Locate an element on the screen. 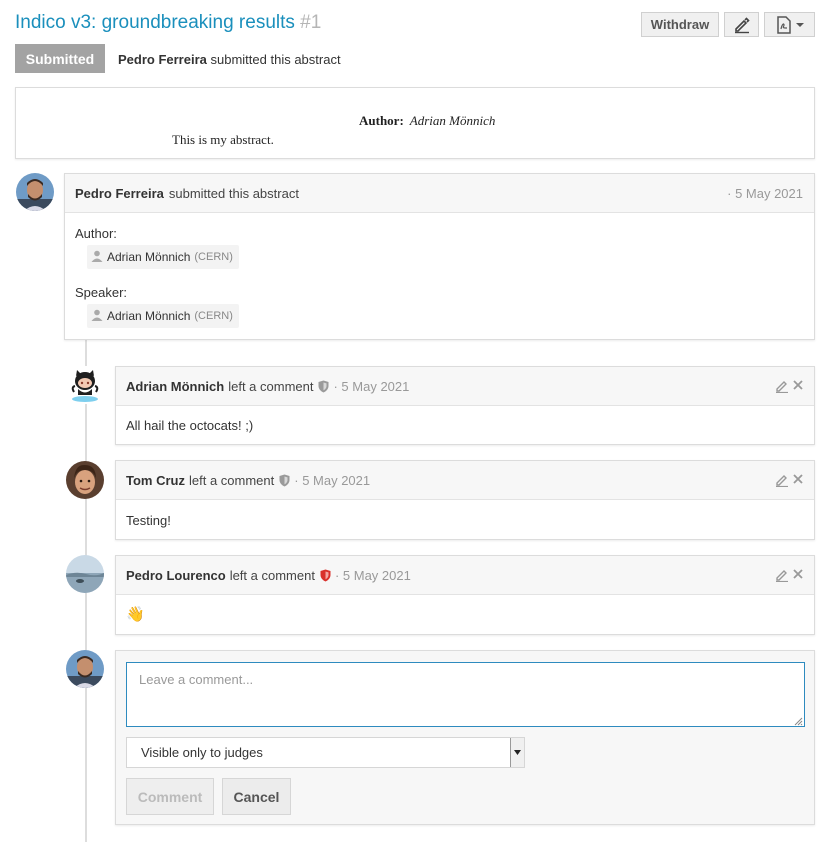 This screenshot has width=837, height=842. comment-text: Testing! is located at coordinates (148, 520).